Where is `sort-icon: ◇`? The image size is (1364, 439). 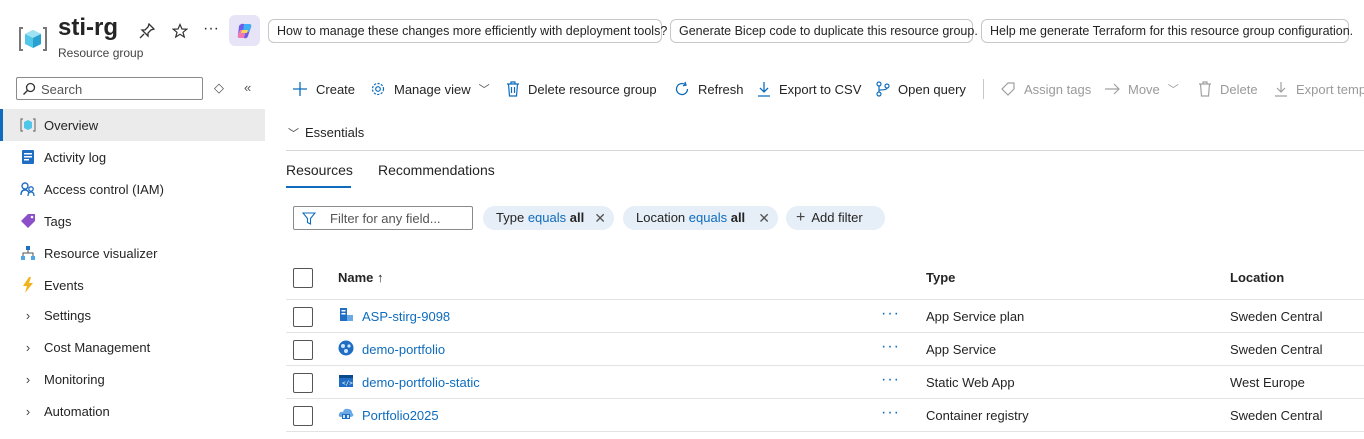
sort-icon: ◇ is located at coordinates (219, 88).